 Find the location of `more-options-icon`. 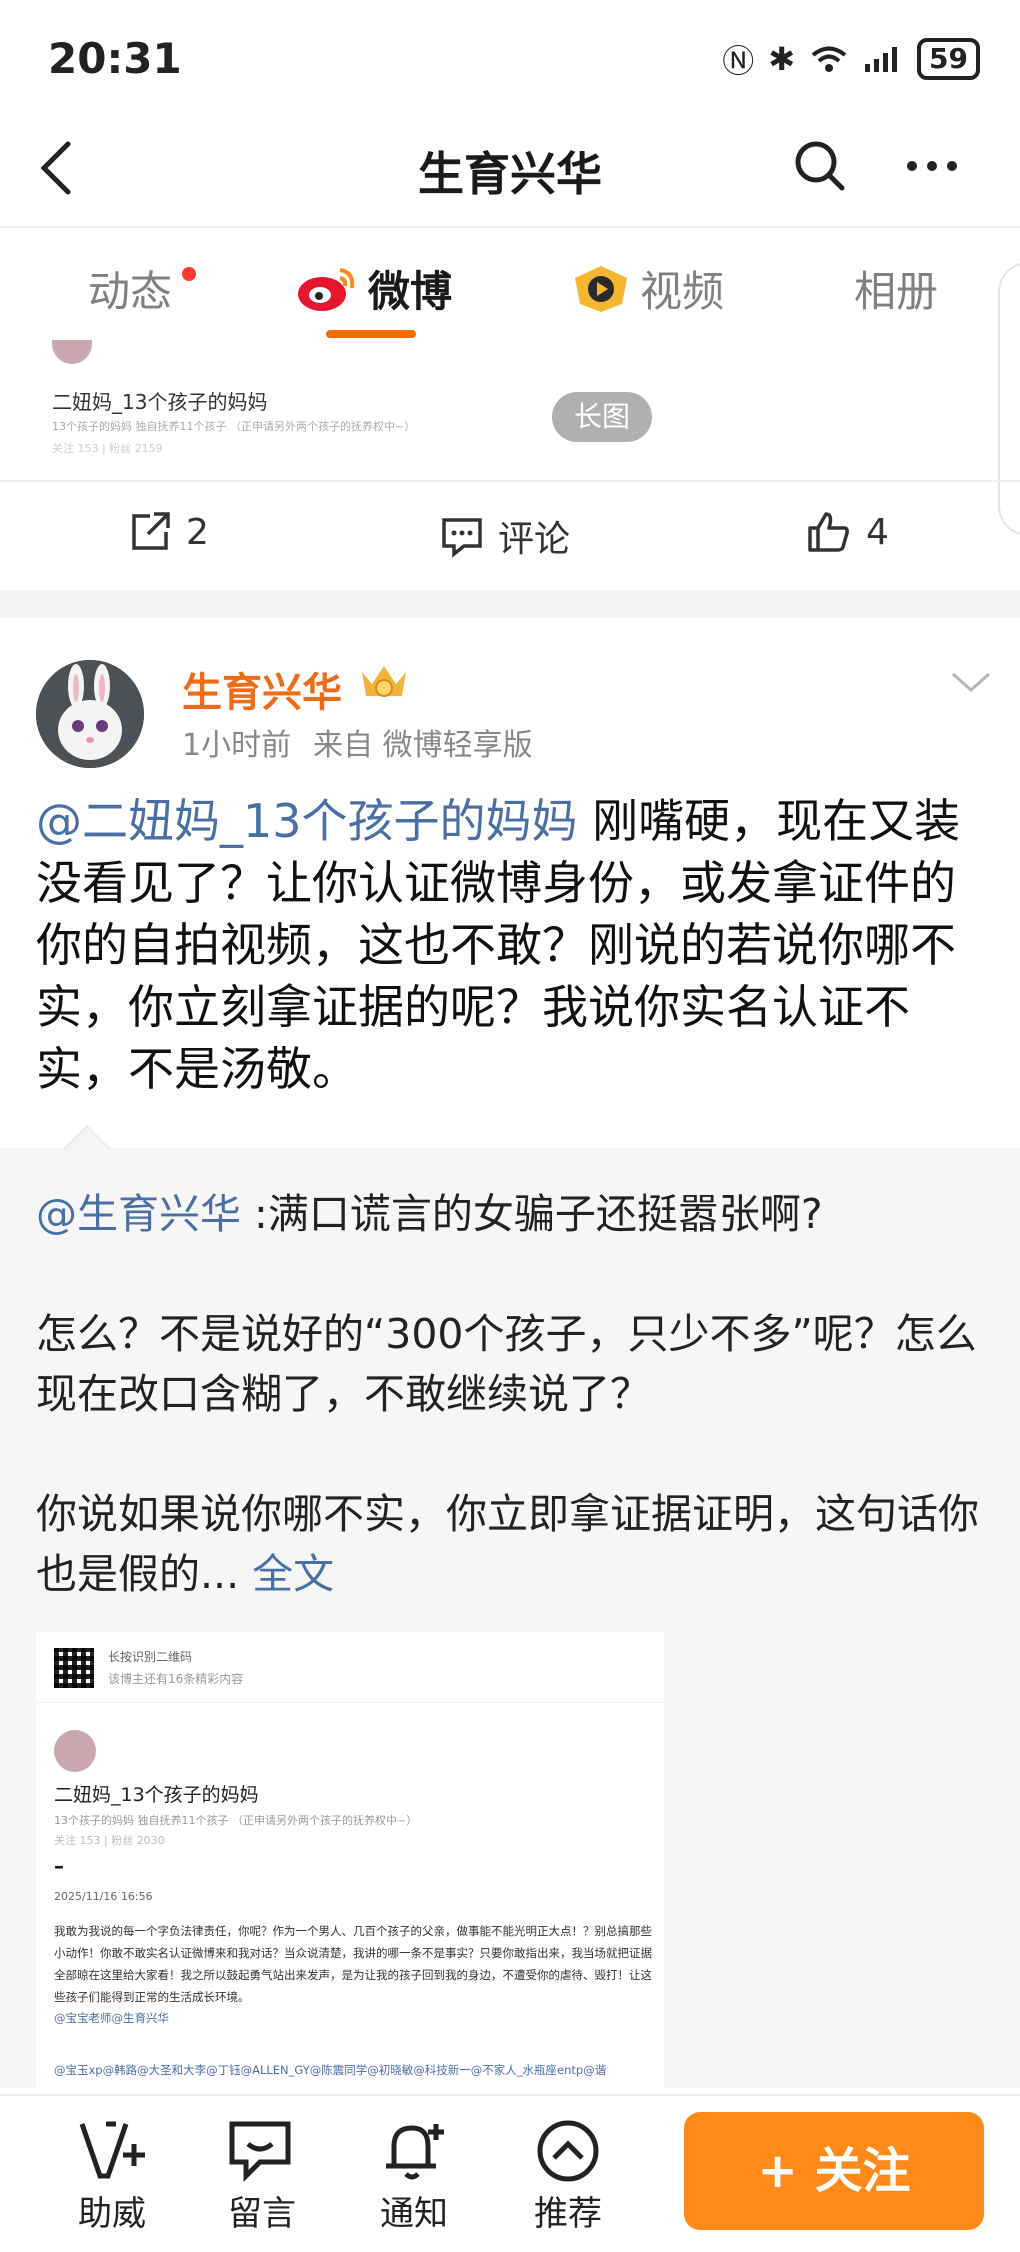

more-options-icon is located at coordinates (932, 166).